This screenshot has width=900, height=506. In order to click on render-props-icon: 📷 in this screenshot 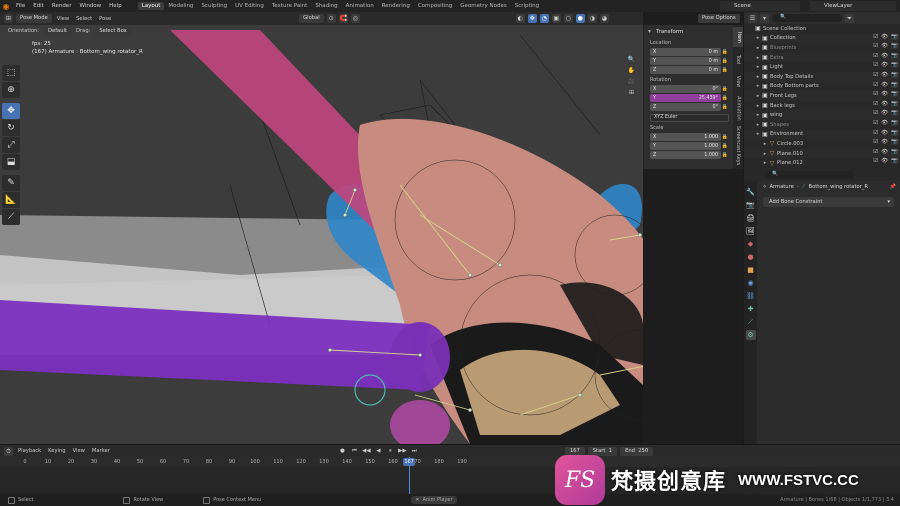, I will do `click(751, 205)`.